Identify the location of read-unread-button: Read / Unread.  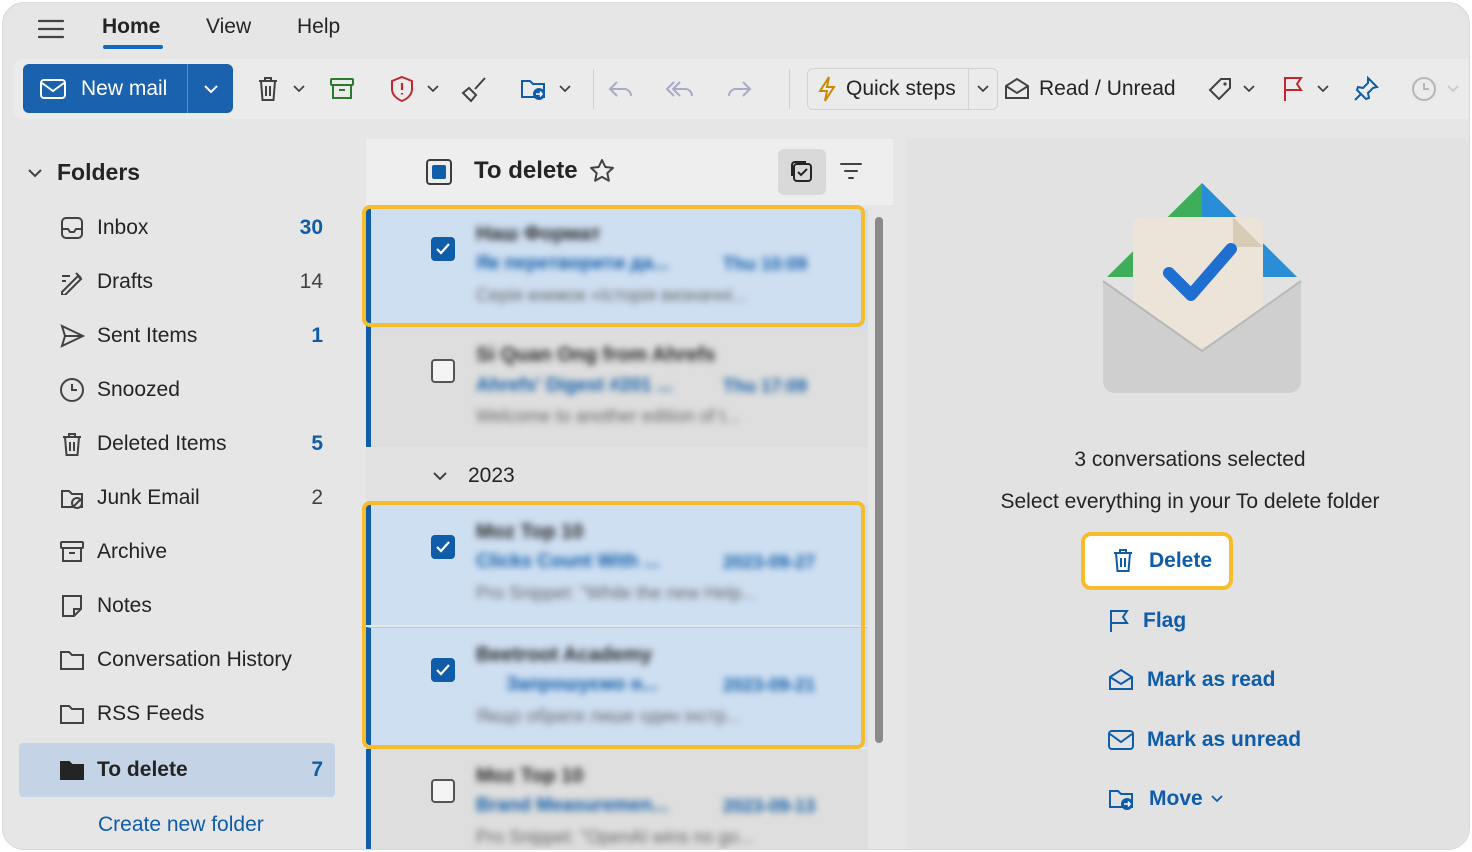
(1089, 89).